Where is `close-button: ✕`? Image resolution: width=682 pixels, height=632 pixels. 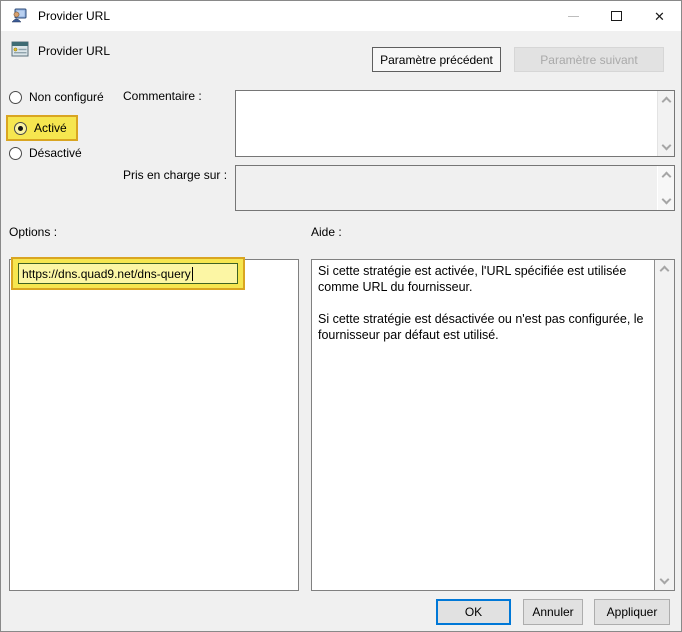 close-button: ✕ is located at coordinates (659, 16).